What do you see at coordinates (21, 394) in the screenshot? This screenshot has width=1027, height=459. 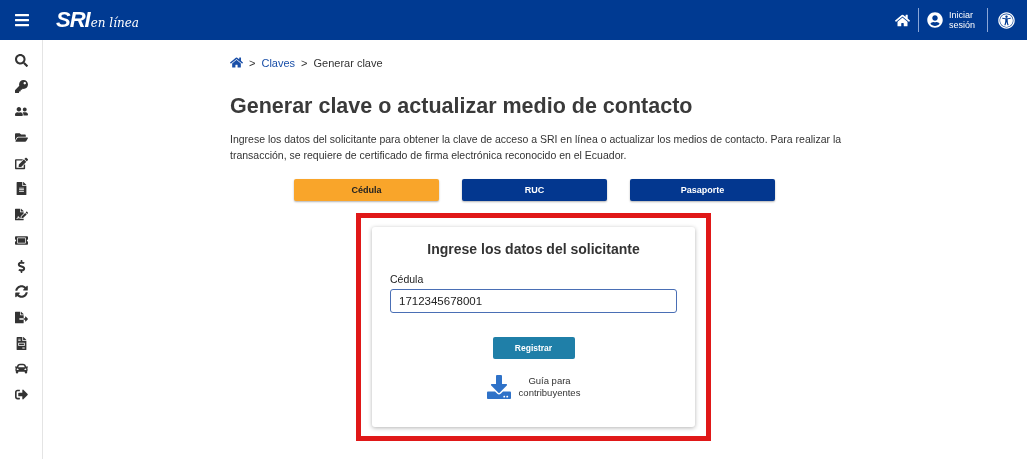 I see `logout-icon` at bounding box center [21, 394].